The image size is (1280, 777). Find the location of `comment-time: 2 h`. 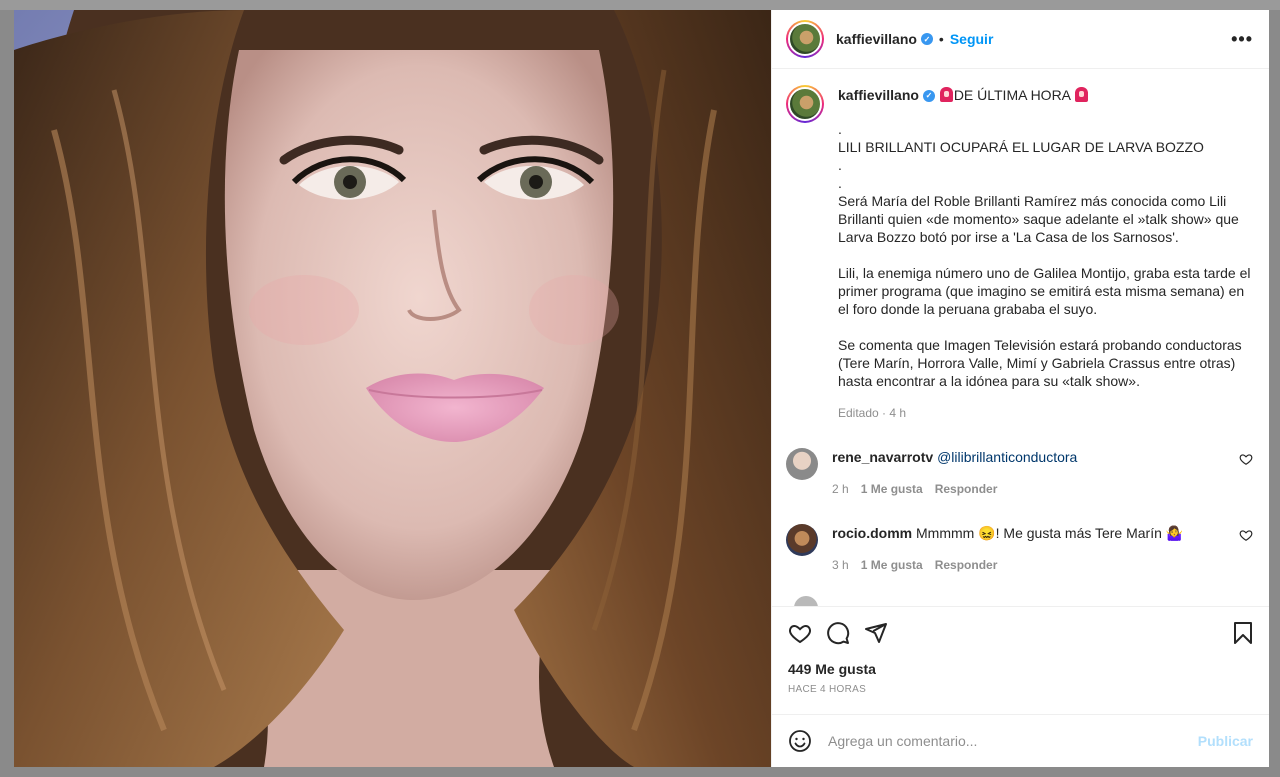

comment-time: 2 h is located at coordinates (840, 489).